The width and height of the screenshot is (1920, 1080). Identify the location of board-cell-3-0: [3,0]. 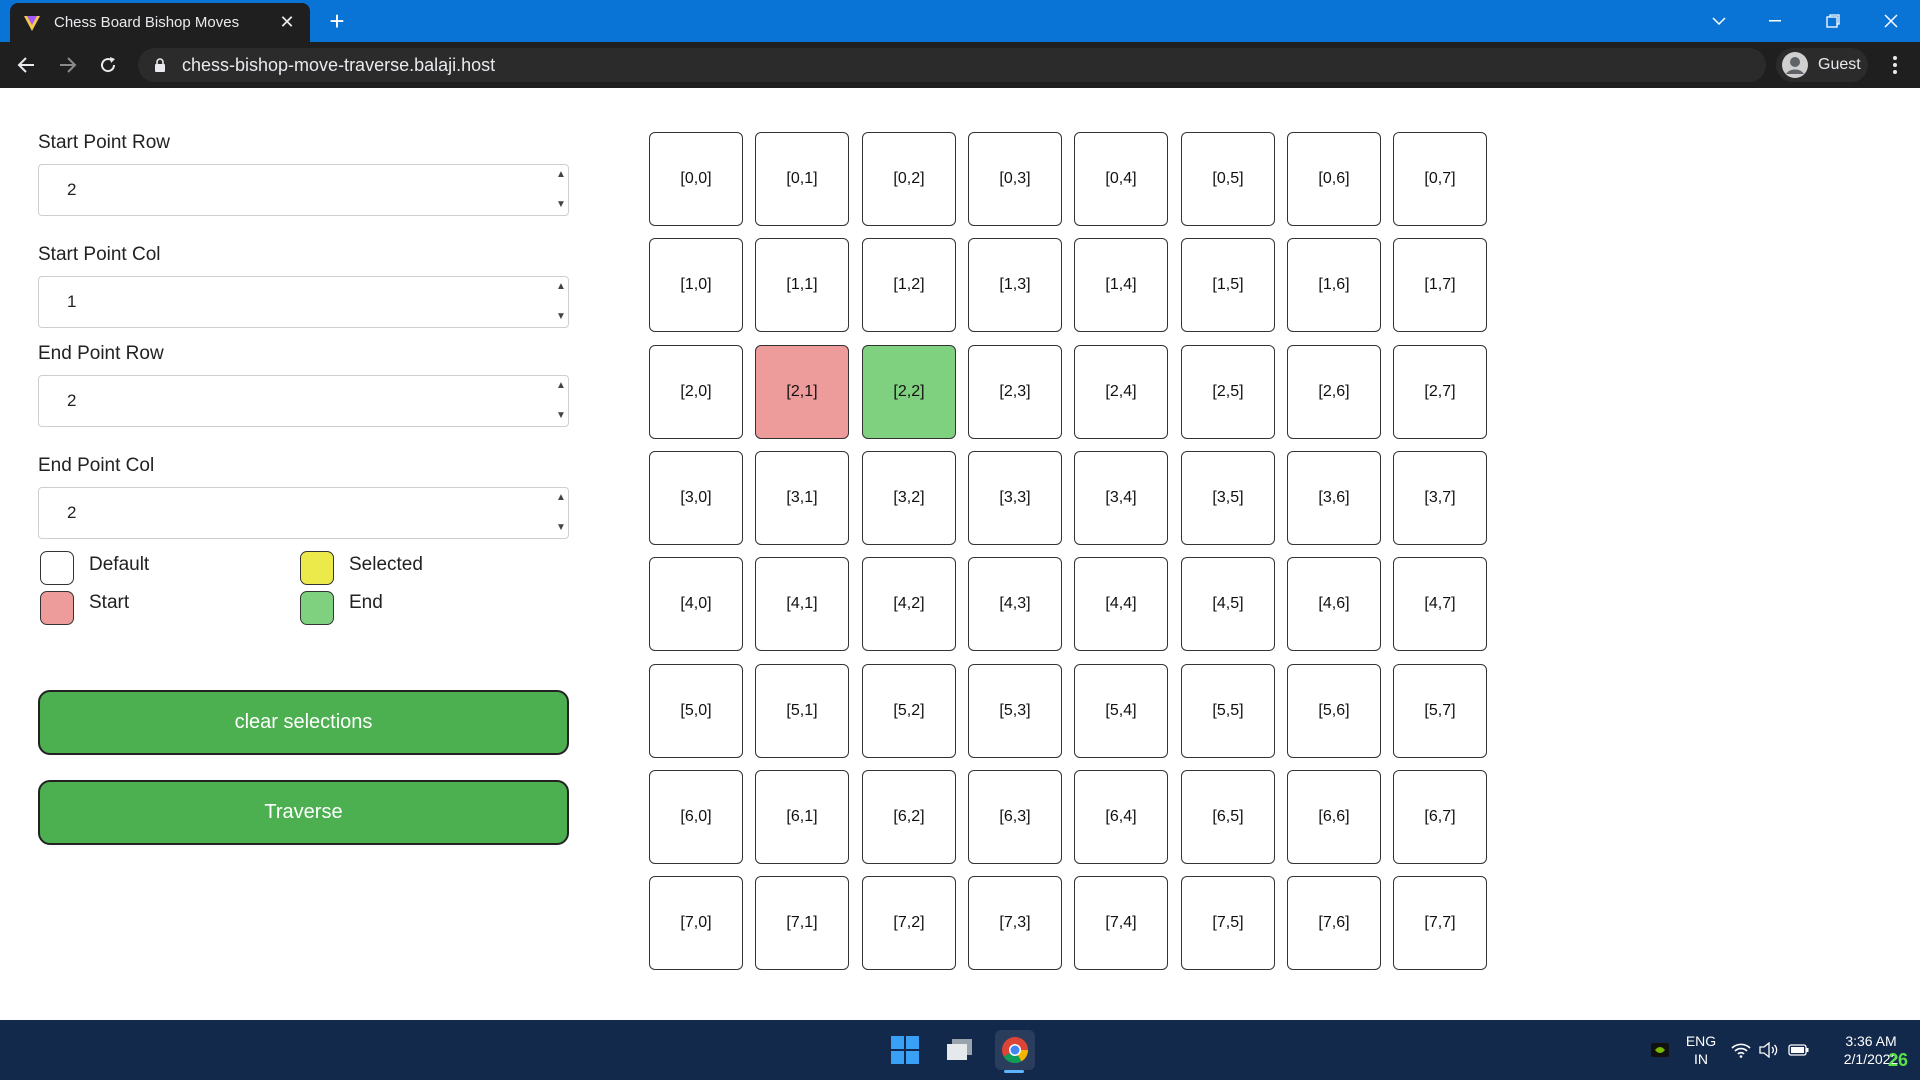
(696, 498).